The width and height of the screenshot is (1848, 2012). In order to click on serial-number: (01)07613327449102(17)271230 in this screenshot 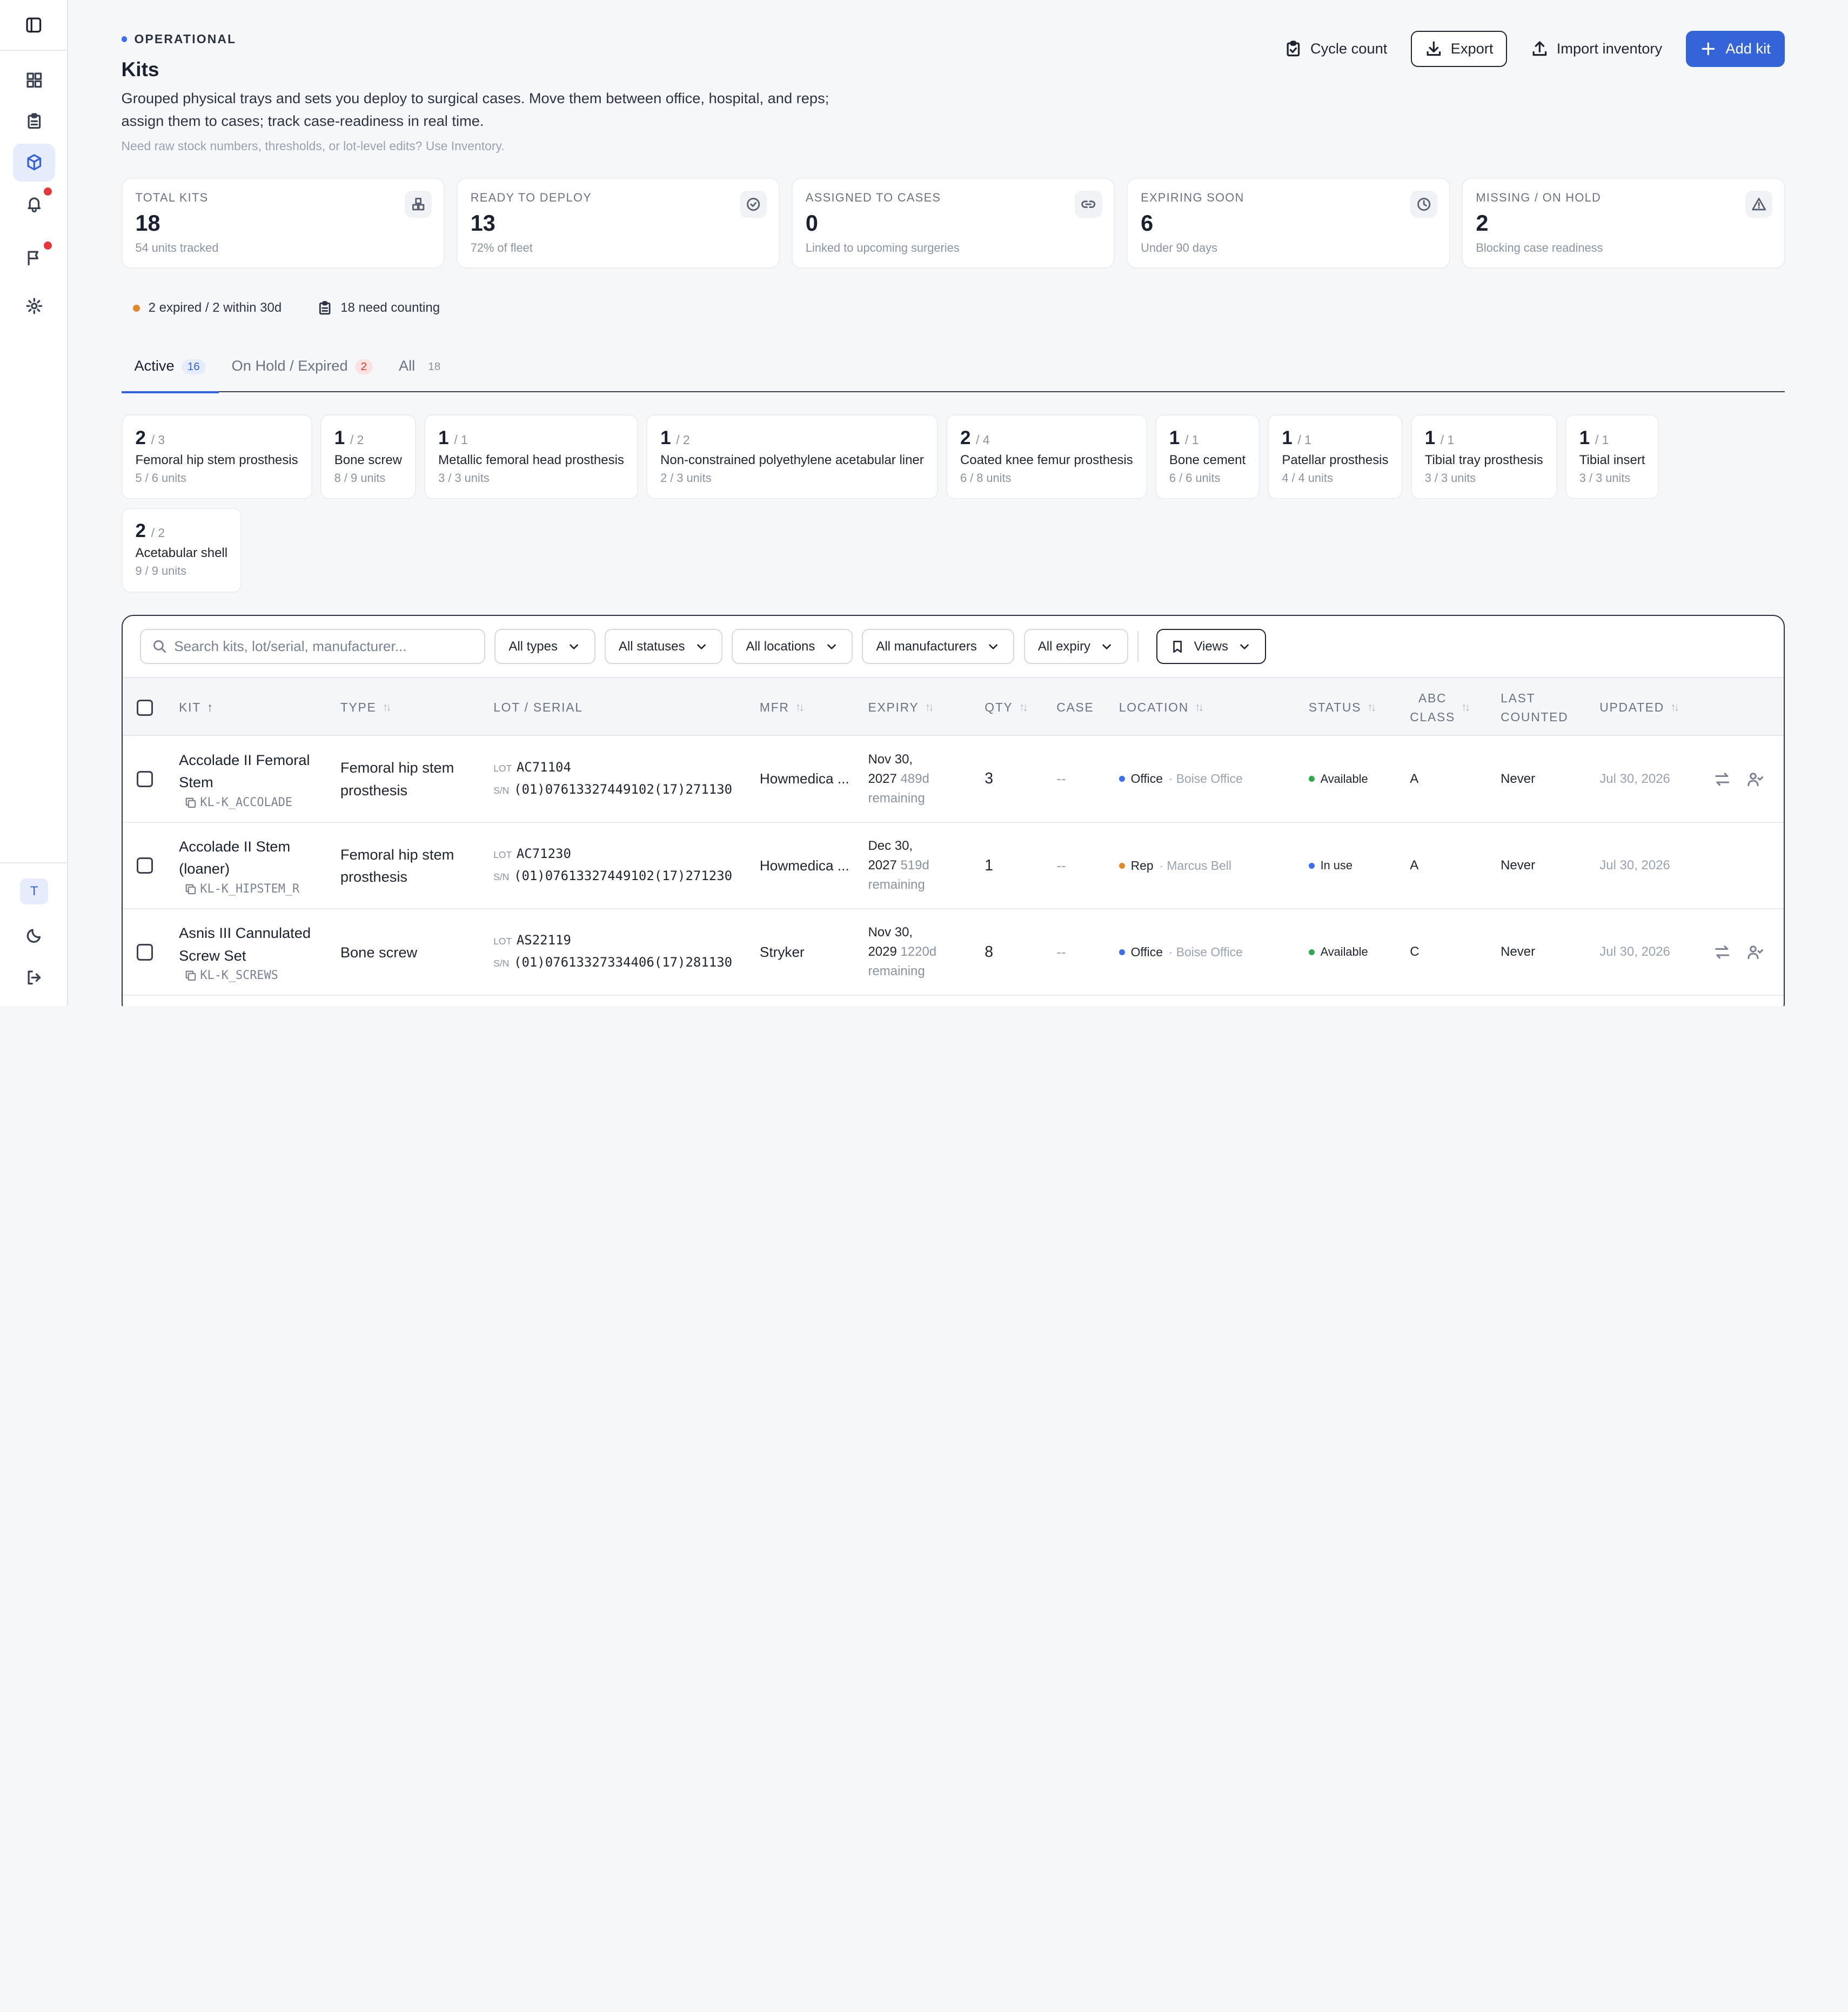, I will do `click(623, 876)`.